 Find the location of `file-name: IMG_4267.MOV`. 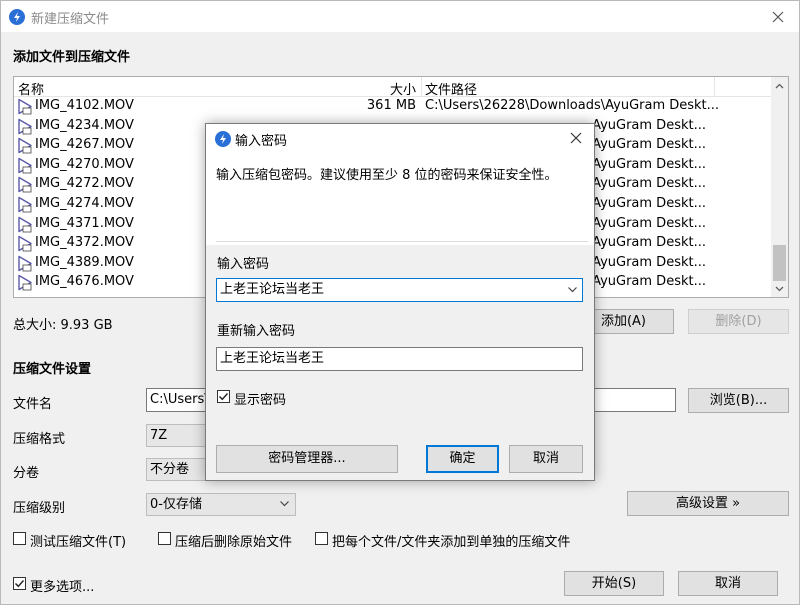

file-name: IMG_4267.MOV is located at coordinates (84, 145).